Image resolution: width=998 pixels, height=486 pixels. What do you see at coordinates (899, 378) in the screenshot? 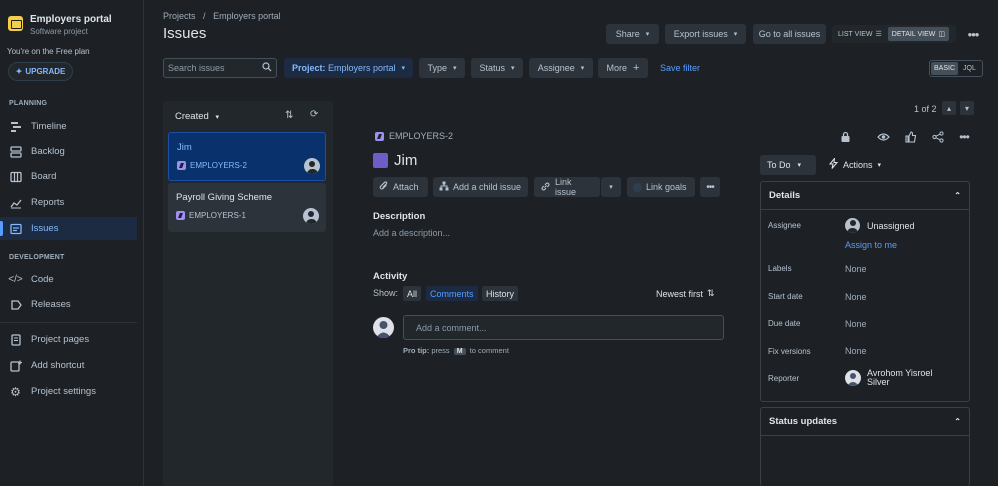
I see `reporter-value: Avrohom Yisroel Silver` at bounding box center [899, 378].